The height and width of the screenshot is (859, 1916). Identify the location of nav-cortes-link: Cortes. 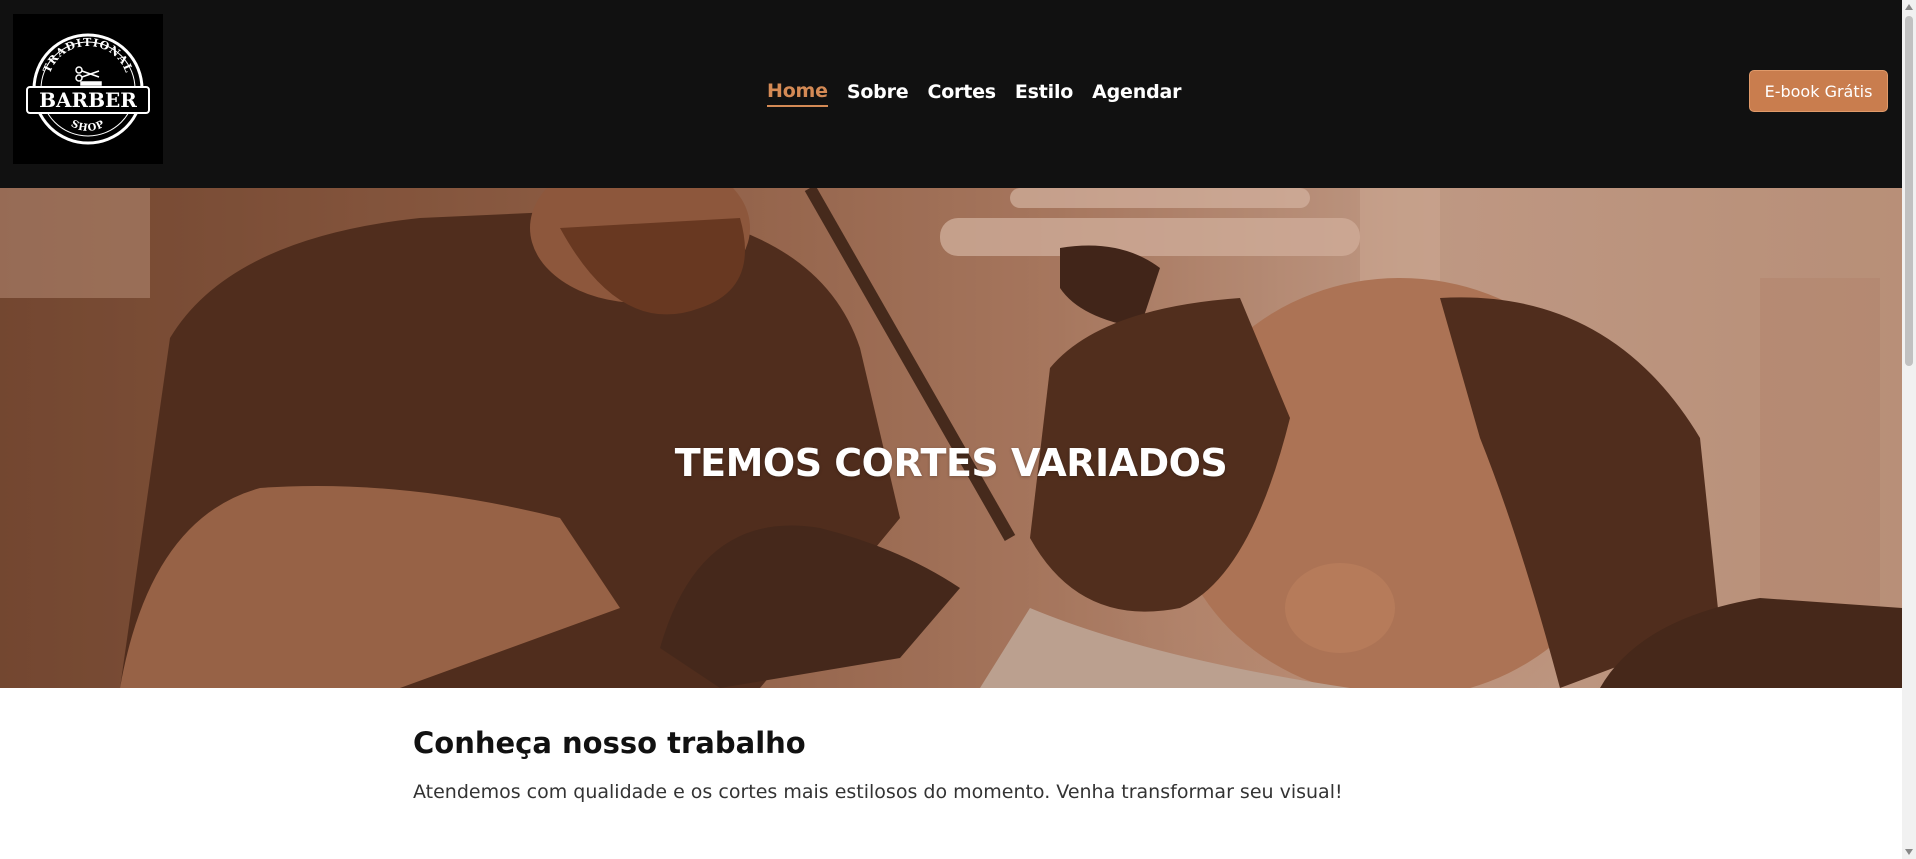
(961, 93).